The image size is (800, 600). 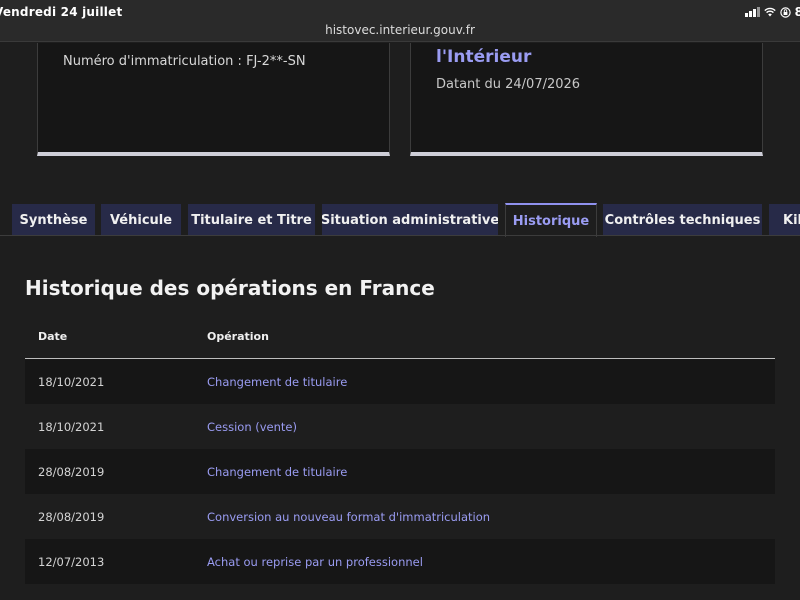 I want to click on tab-vehicule: Véhicule, so click(x=141, y=220).